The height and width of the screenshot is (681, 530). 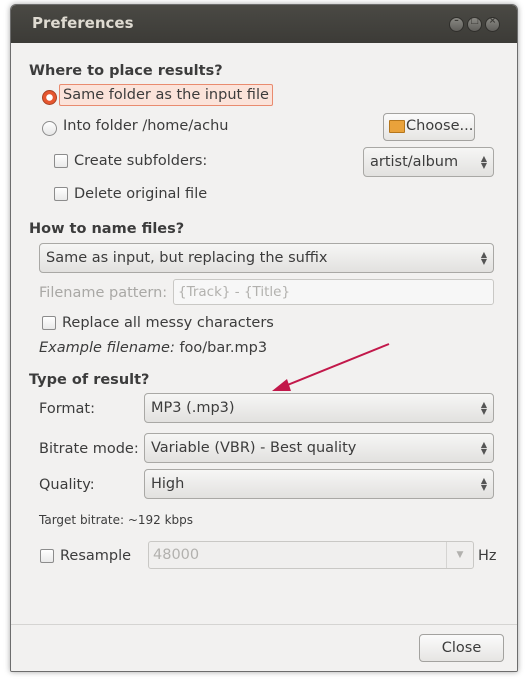 What do you see at coordinates (337, 365) in the screenshot?
I see `annotation-arrow-line` at bounding box center [337, 365].